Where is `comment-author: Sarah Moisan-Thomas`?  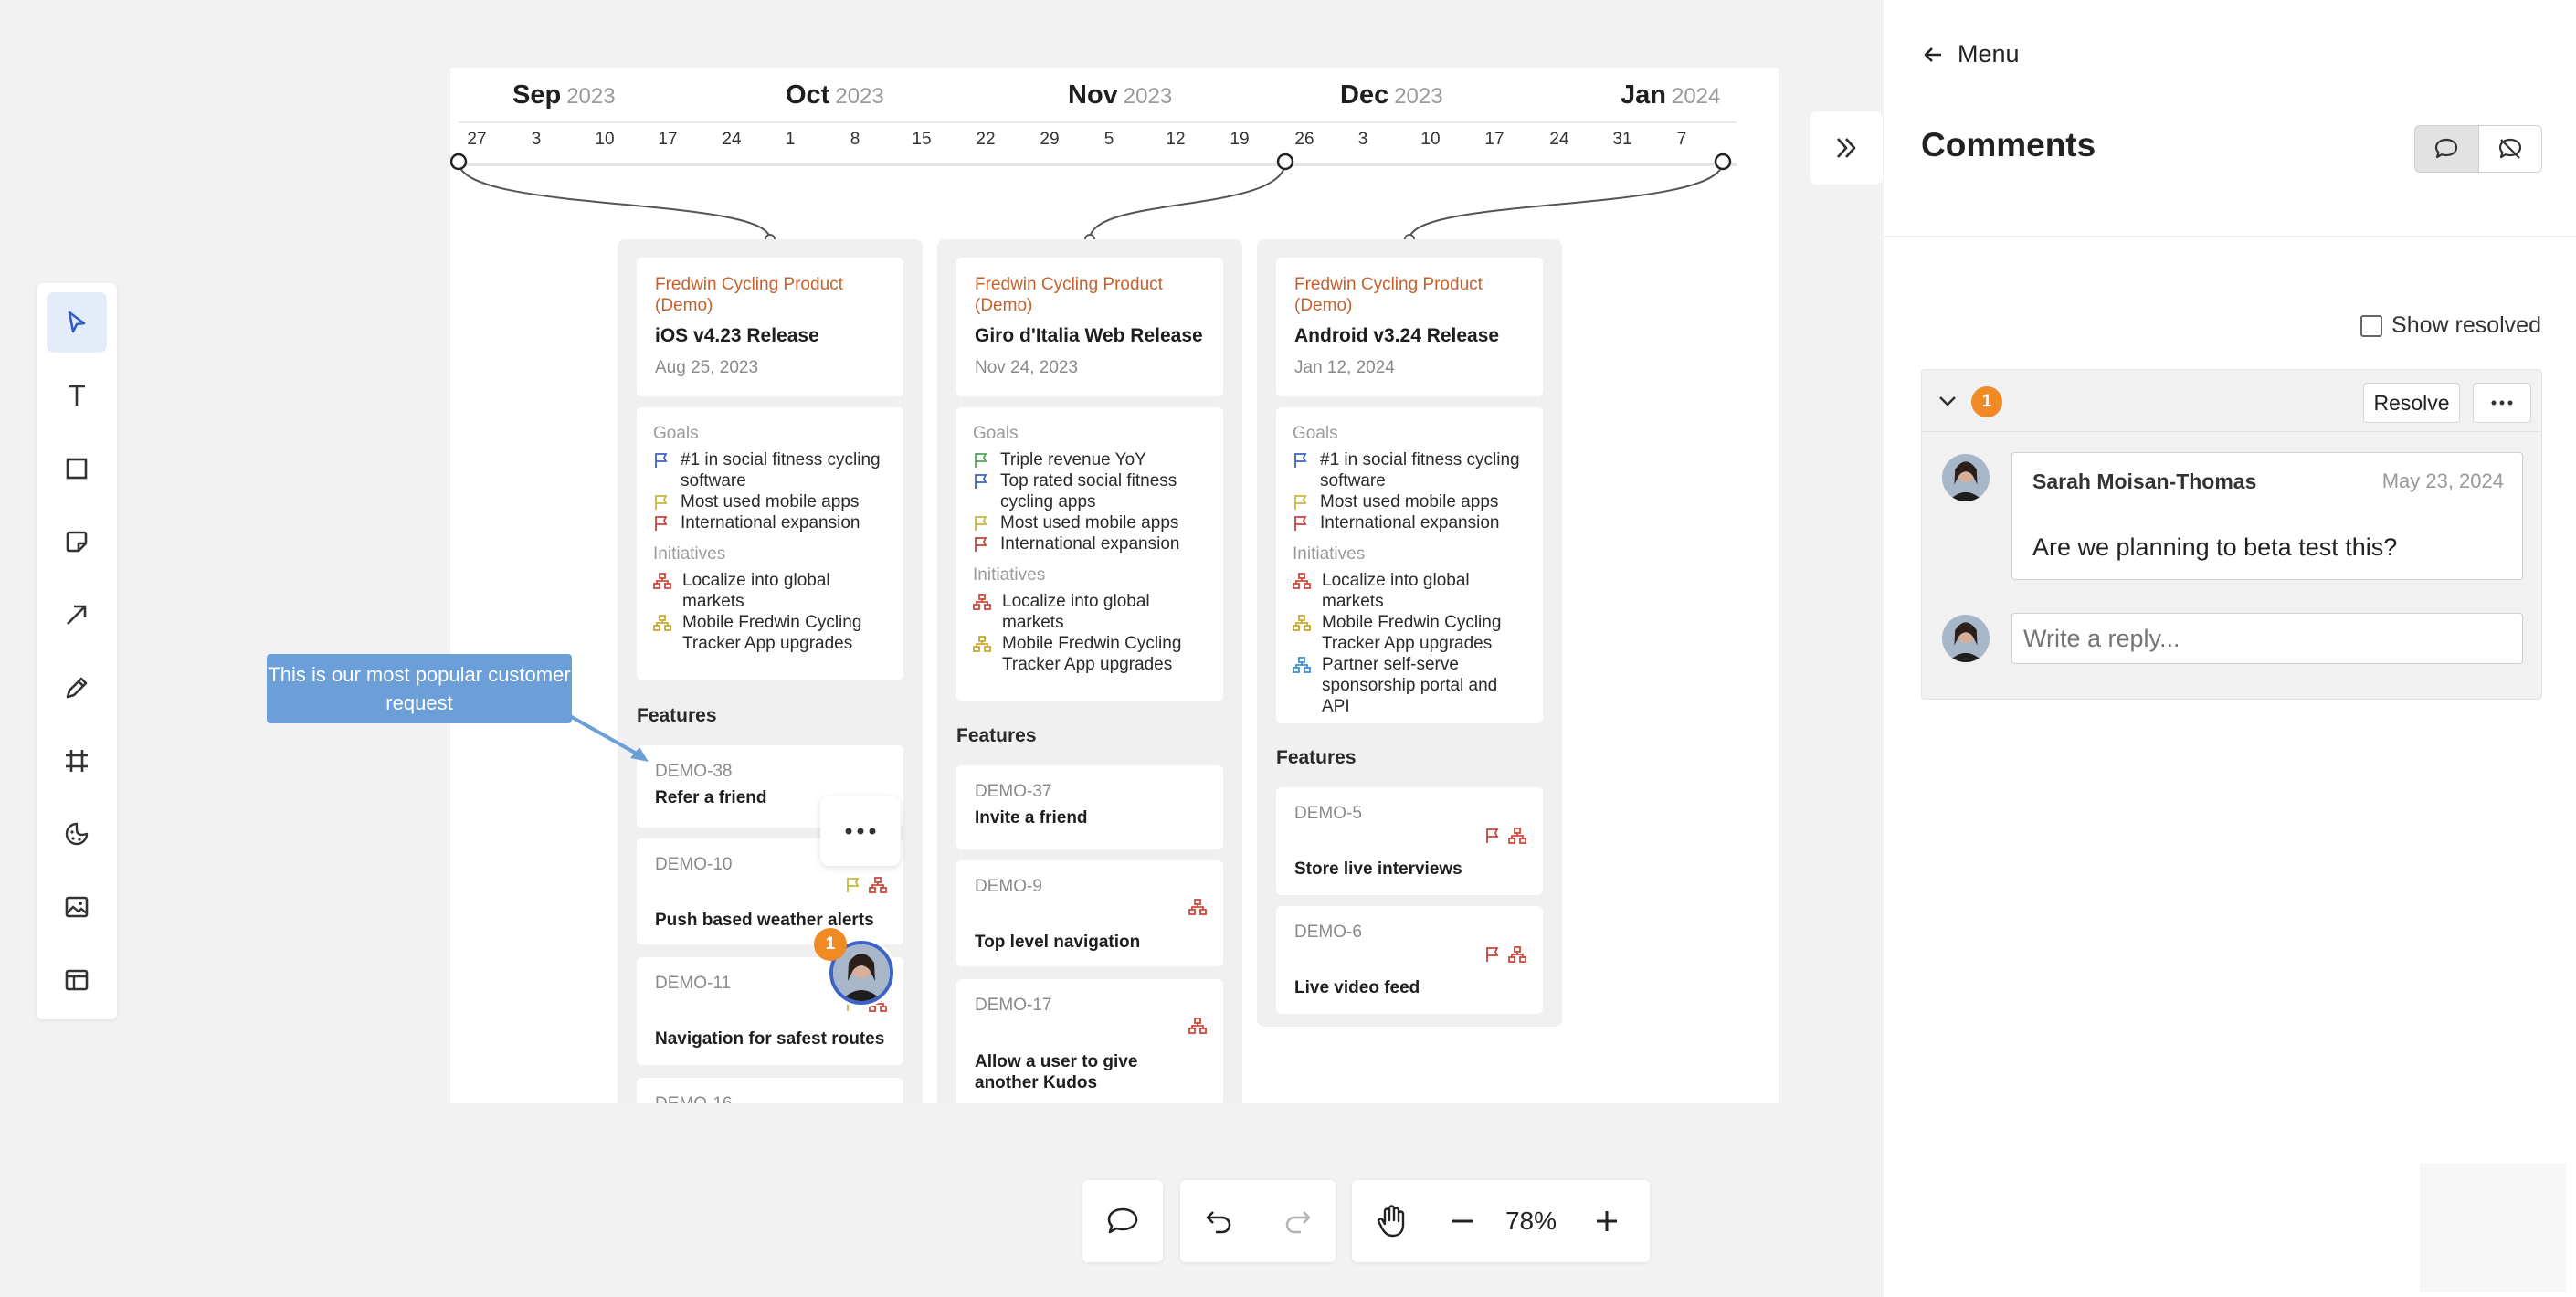 comment-author: Sarah Moisan-Thomas is located at coordinates (2144, 481).